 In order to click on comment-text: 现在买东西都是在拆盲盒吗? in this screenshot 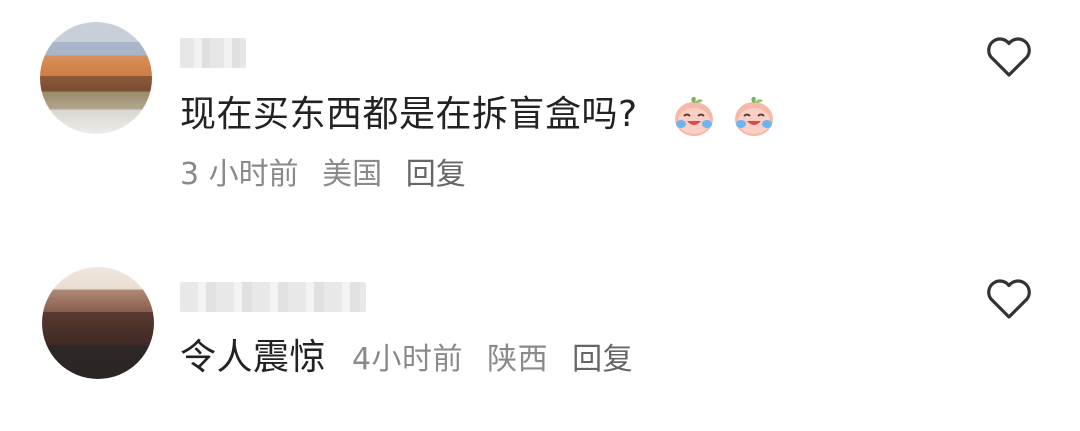, I will do `click(478, 115)`.